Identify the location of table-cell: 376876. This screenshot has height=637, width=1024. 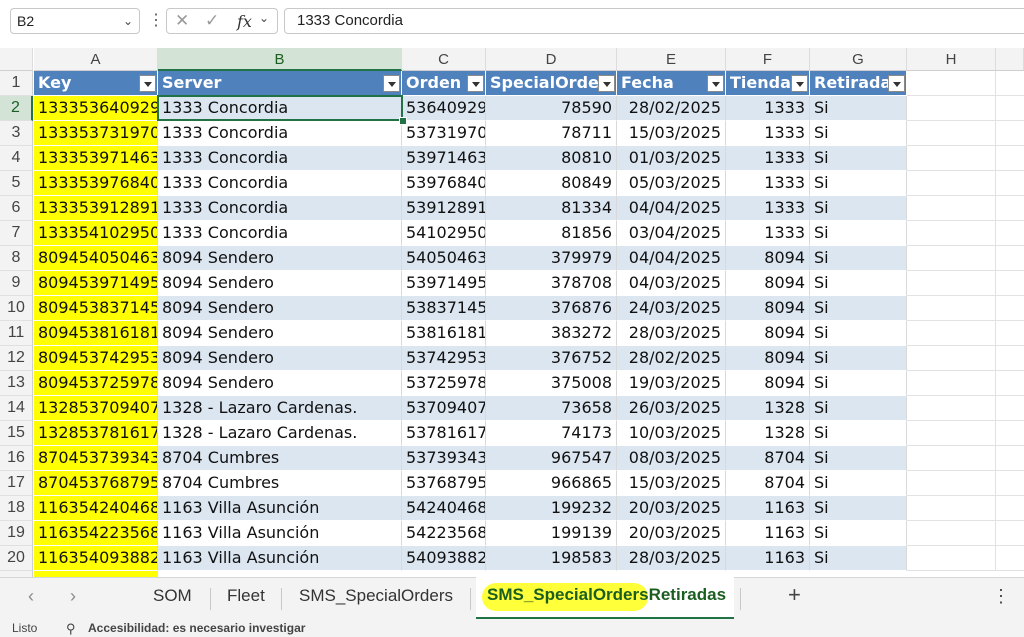
(551, 308).